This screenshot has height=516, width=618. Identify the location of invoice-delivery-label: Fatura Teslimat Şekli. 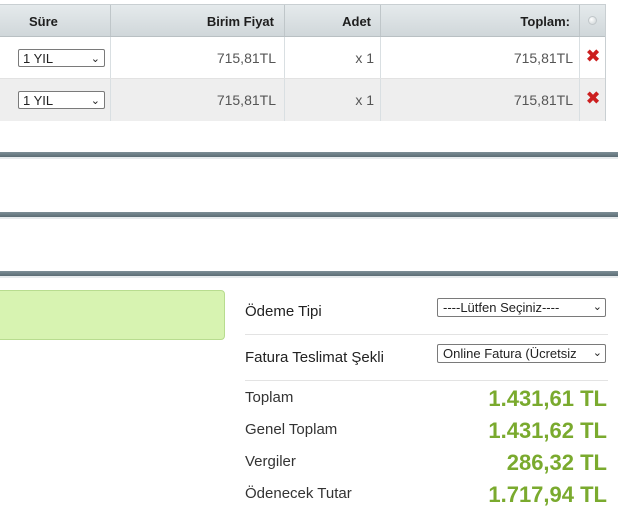
(314, 357).